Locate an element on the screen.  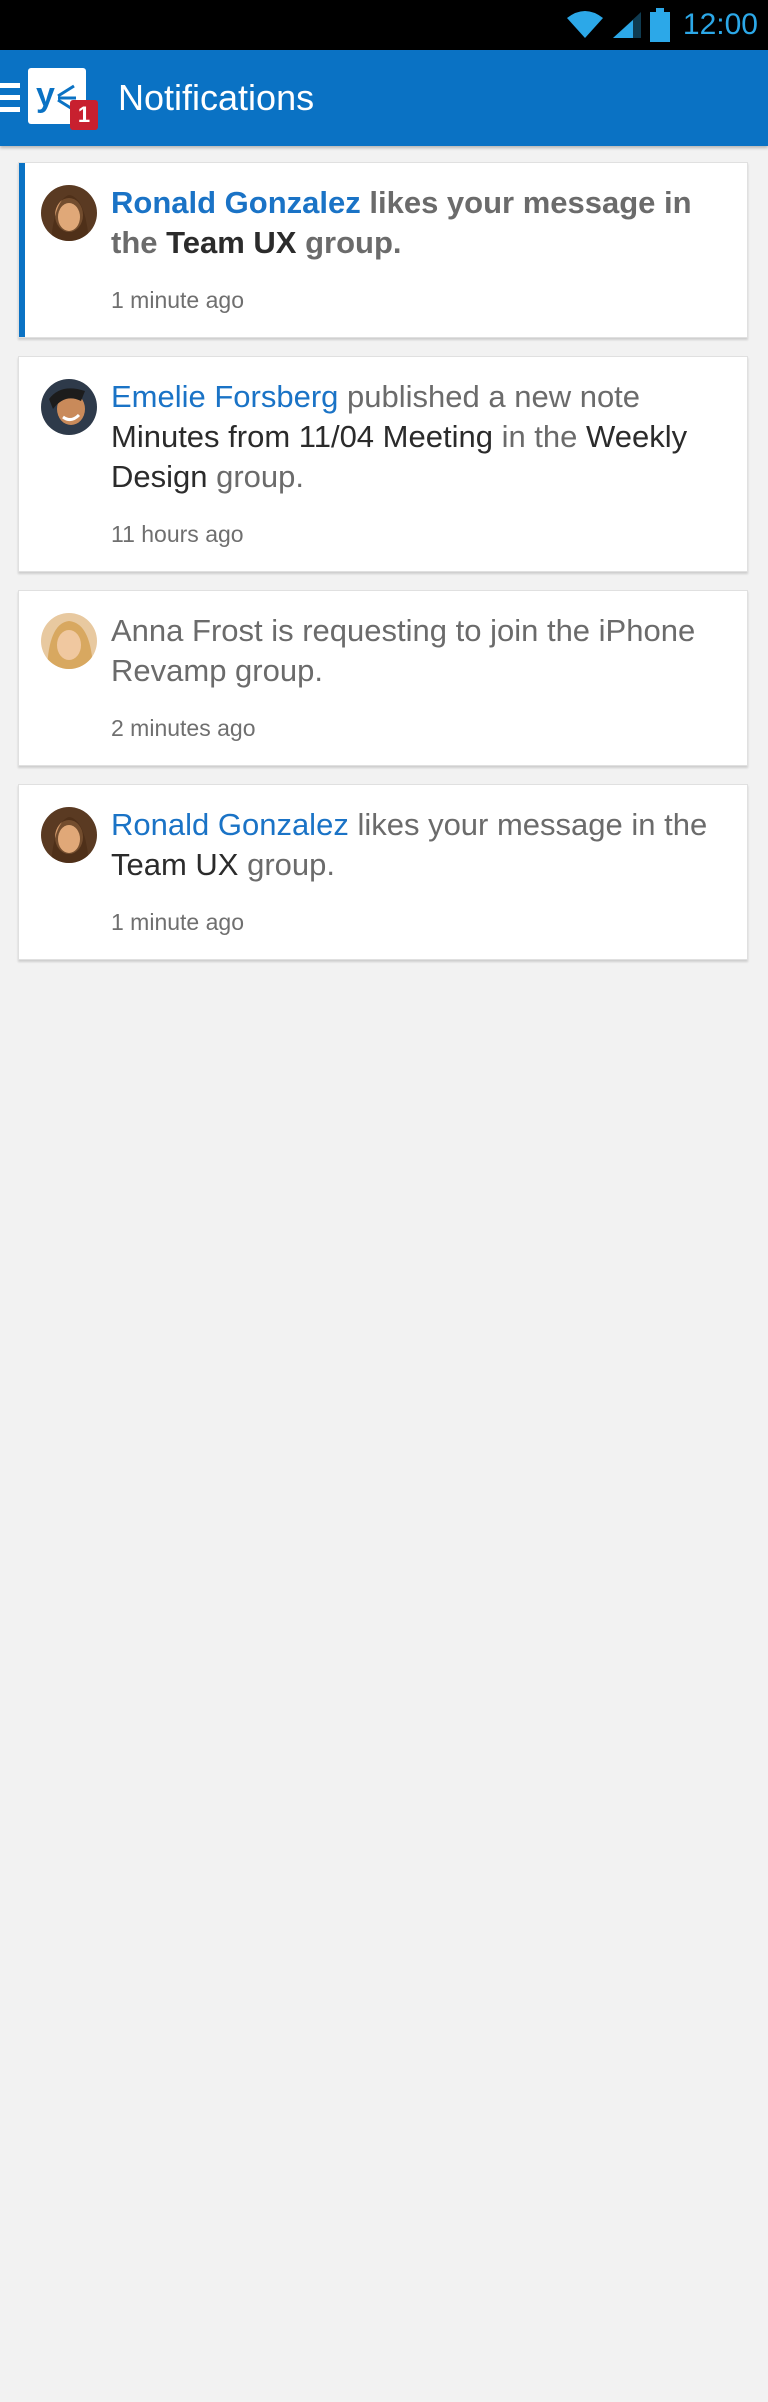
timestamp: 11 hours ago is located at coordinates (177, 534).